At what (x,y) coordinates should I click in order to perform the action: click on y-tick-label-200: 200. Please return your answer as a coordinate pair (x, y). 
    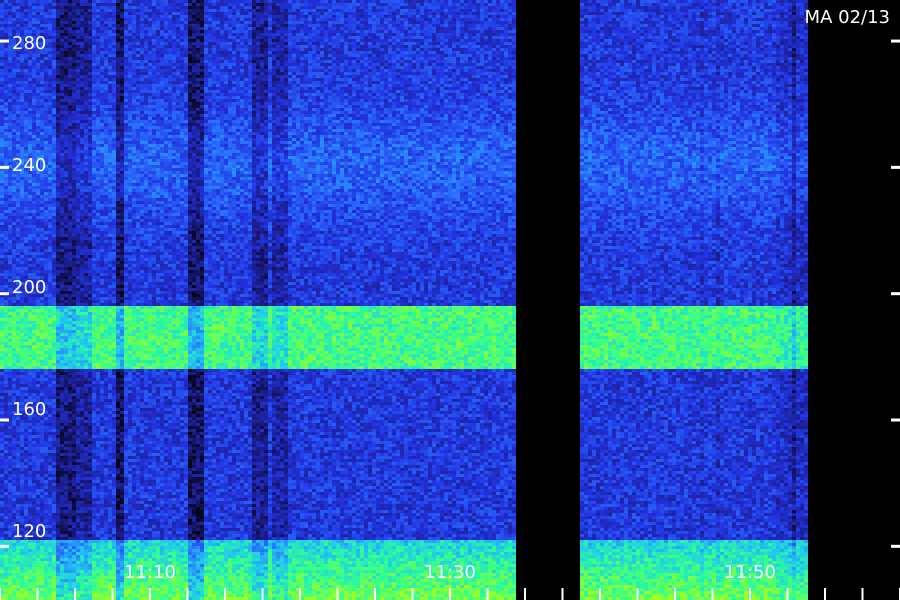
    Looking at the image, I should click on (29, 287).